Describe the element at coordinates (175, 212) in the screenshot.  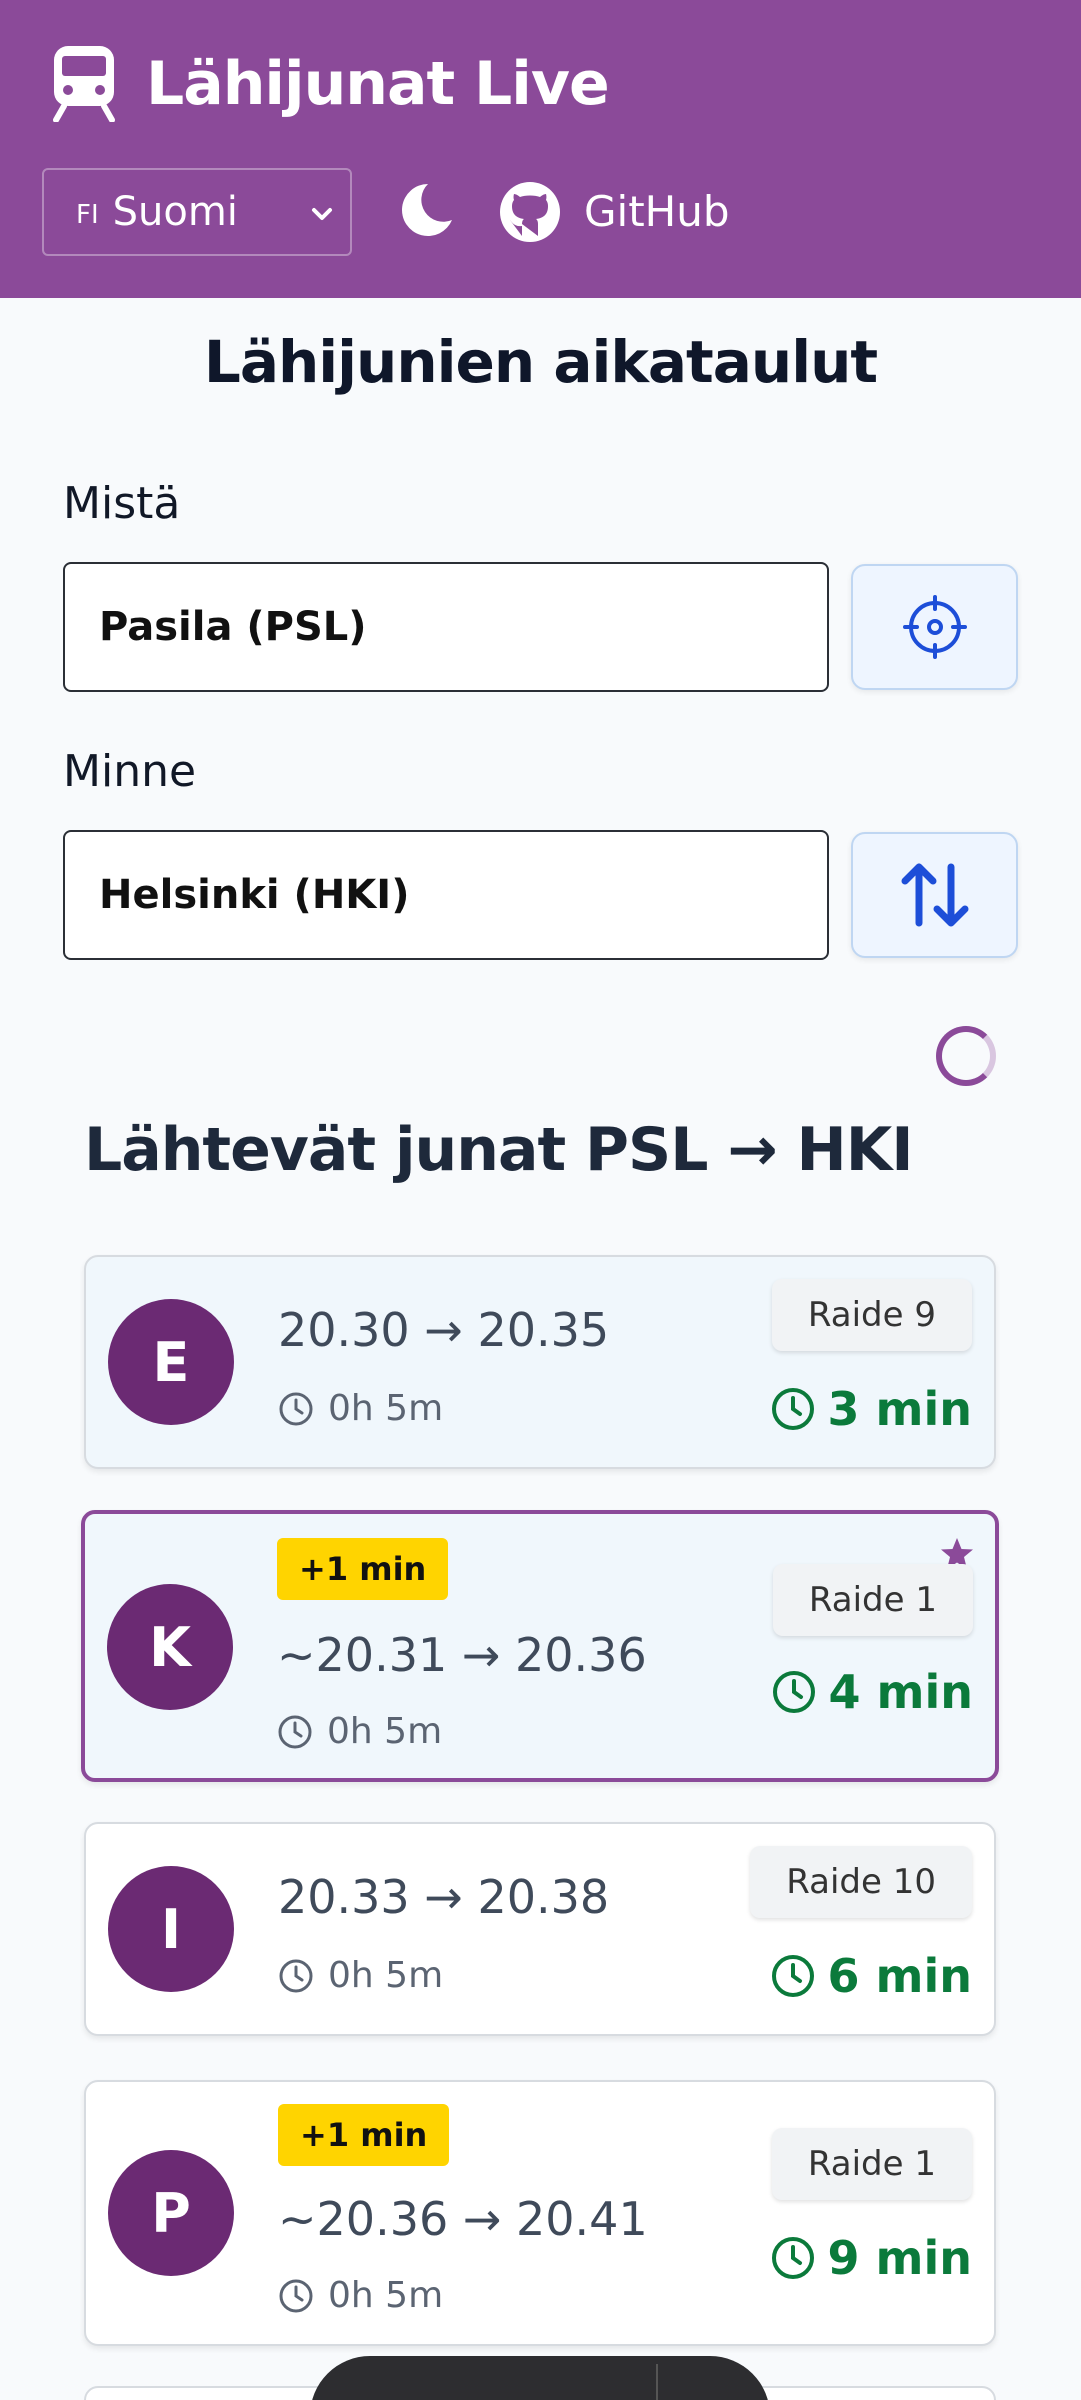
I see `language-label: Suomi` at that location.